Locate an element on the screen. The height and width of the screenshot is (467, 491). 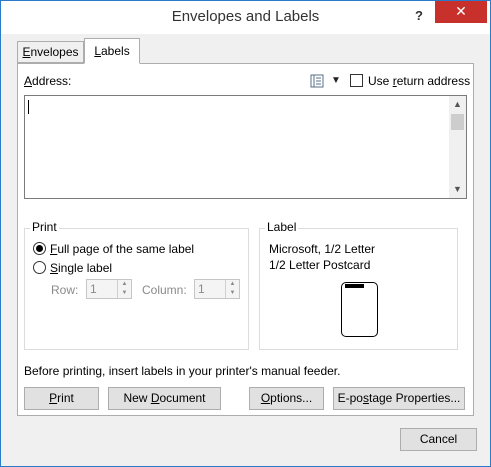
address-label-text: ddress: is located at coordinates (52, 81).